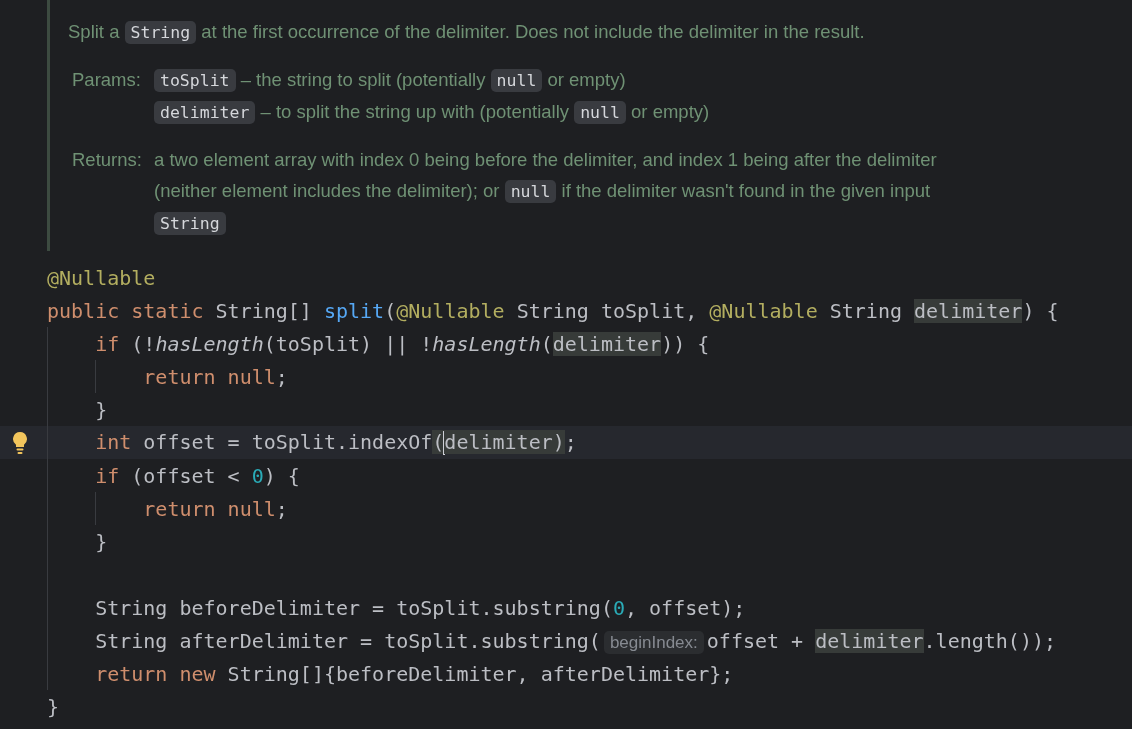  What do you see at coordinates (19, 442) in the screenshot?
I see `lightbulb-icon` at bounding box center [19, 442].